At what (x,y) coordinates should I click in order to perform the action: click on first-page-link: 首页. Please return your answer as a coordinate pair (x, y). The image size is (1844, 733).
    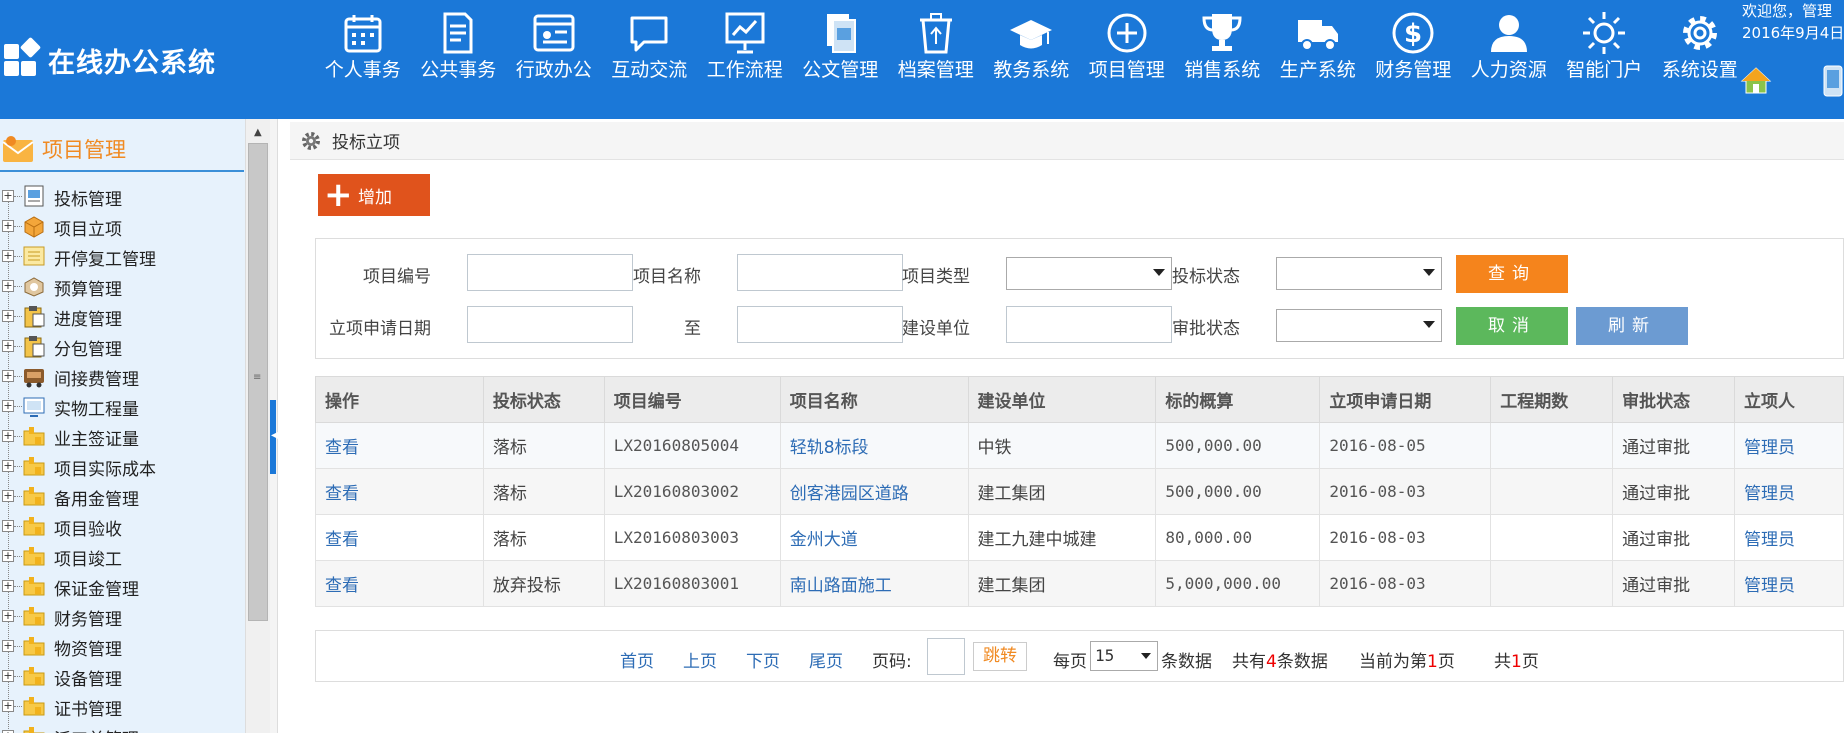
    Looking at the image, I should click on (637, 659).